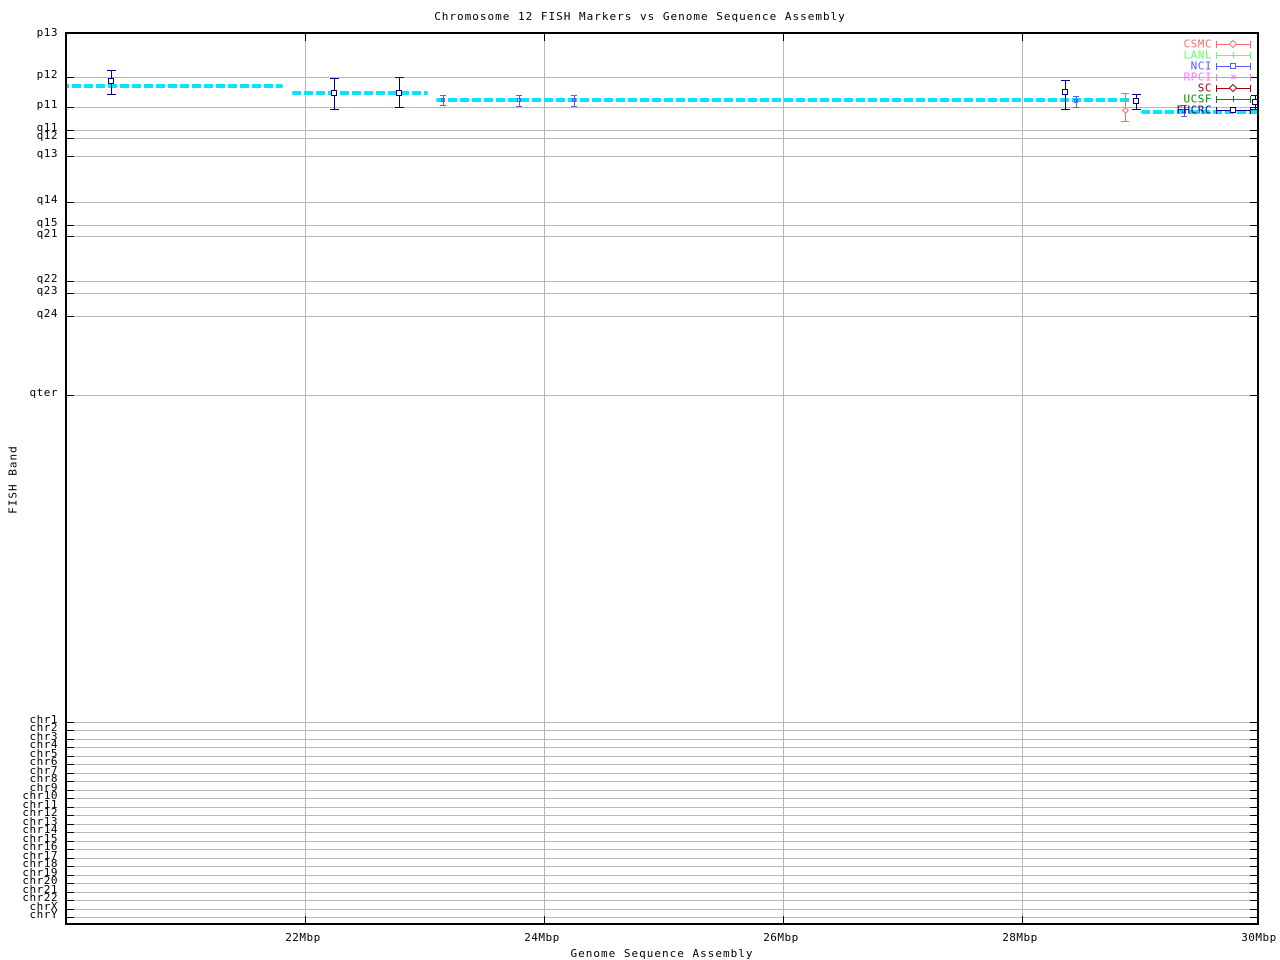 The height and width of the screenshot is (960, 1280). What do you see at coordinates (662, 917) in the screenshot?
I see `gridline-chrY` at bounding box center [662, 917].